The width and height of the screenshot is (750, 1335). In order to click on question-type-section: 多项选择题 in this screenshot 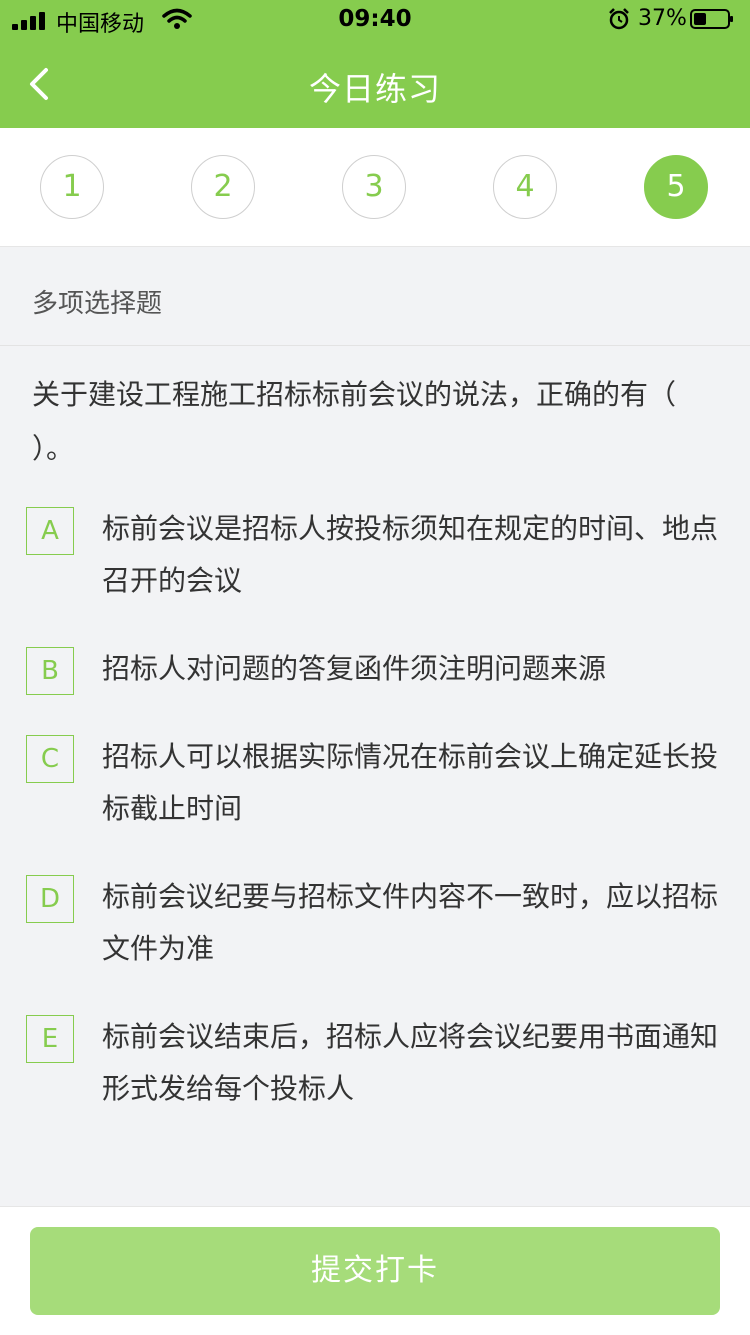, I will do `click(375, 296)`.